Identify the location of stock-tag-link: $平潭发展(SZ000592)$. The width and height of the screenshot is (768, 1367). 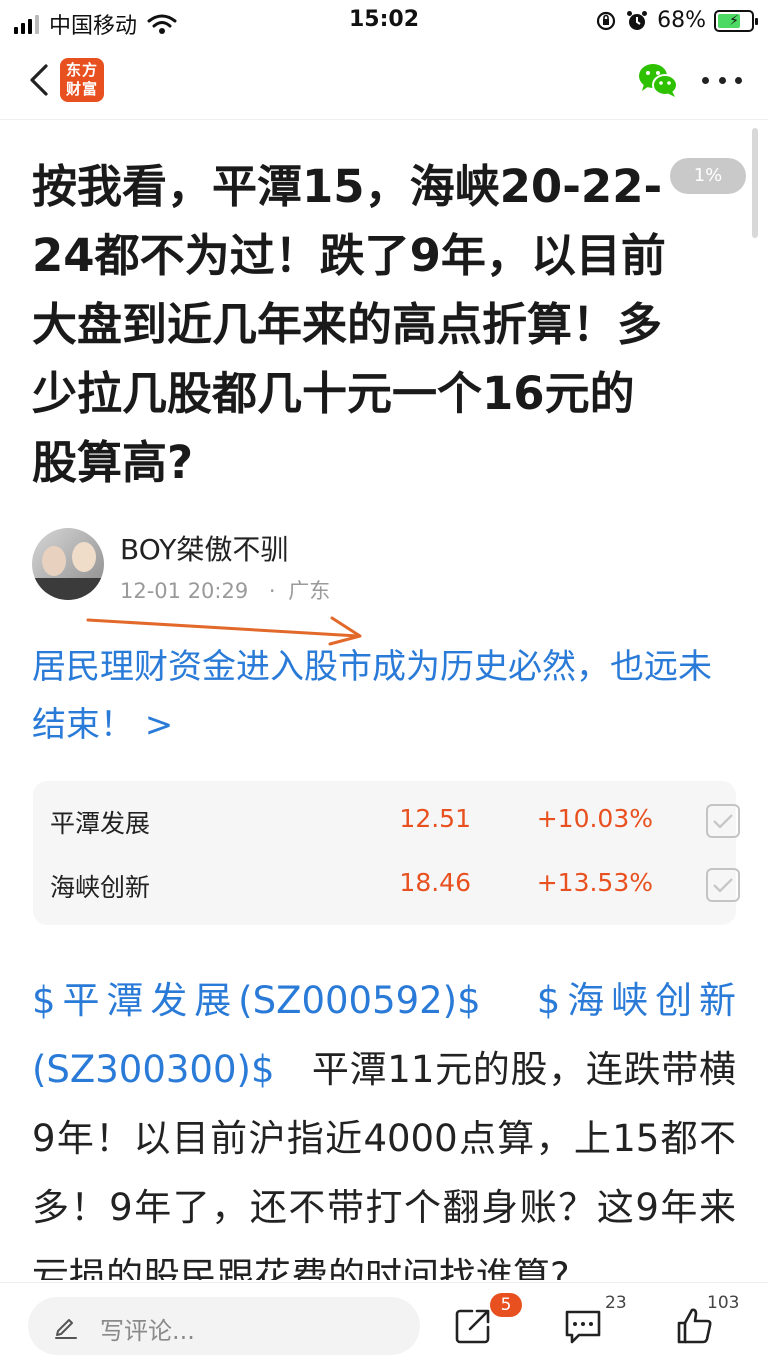
(256, 1000).